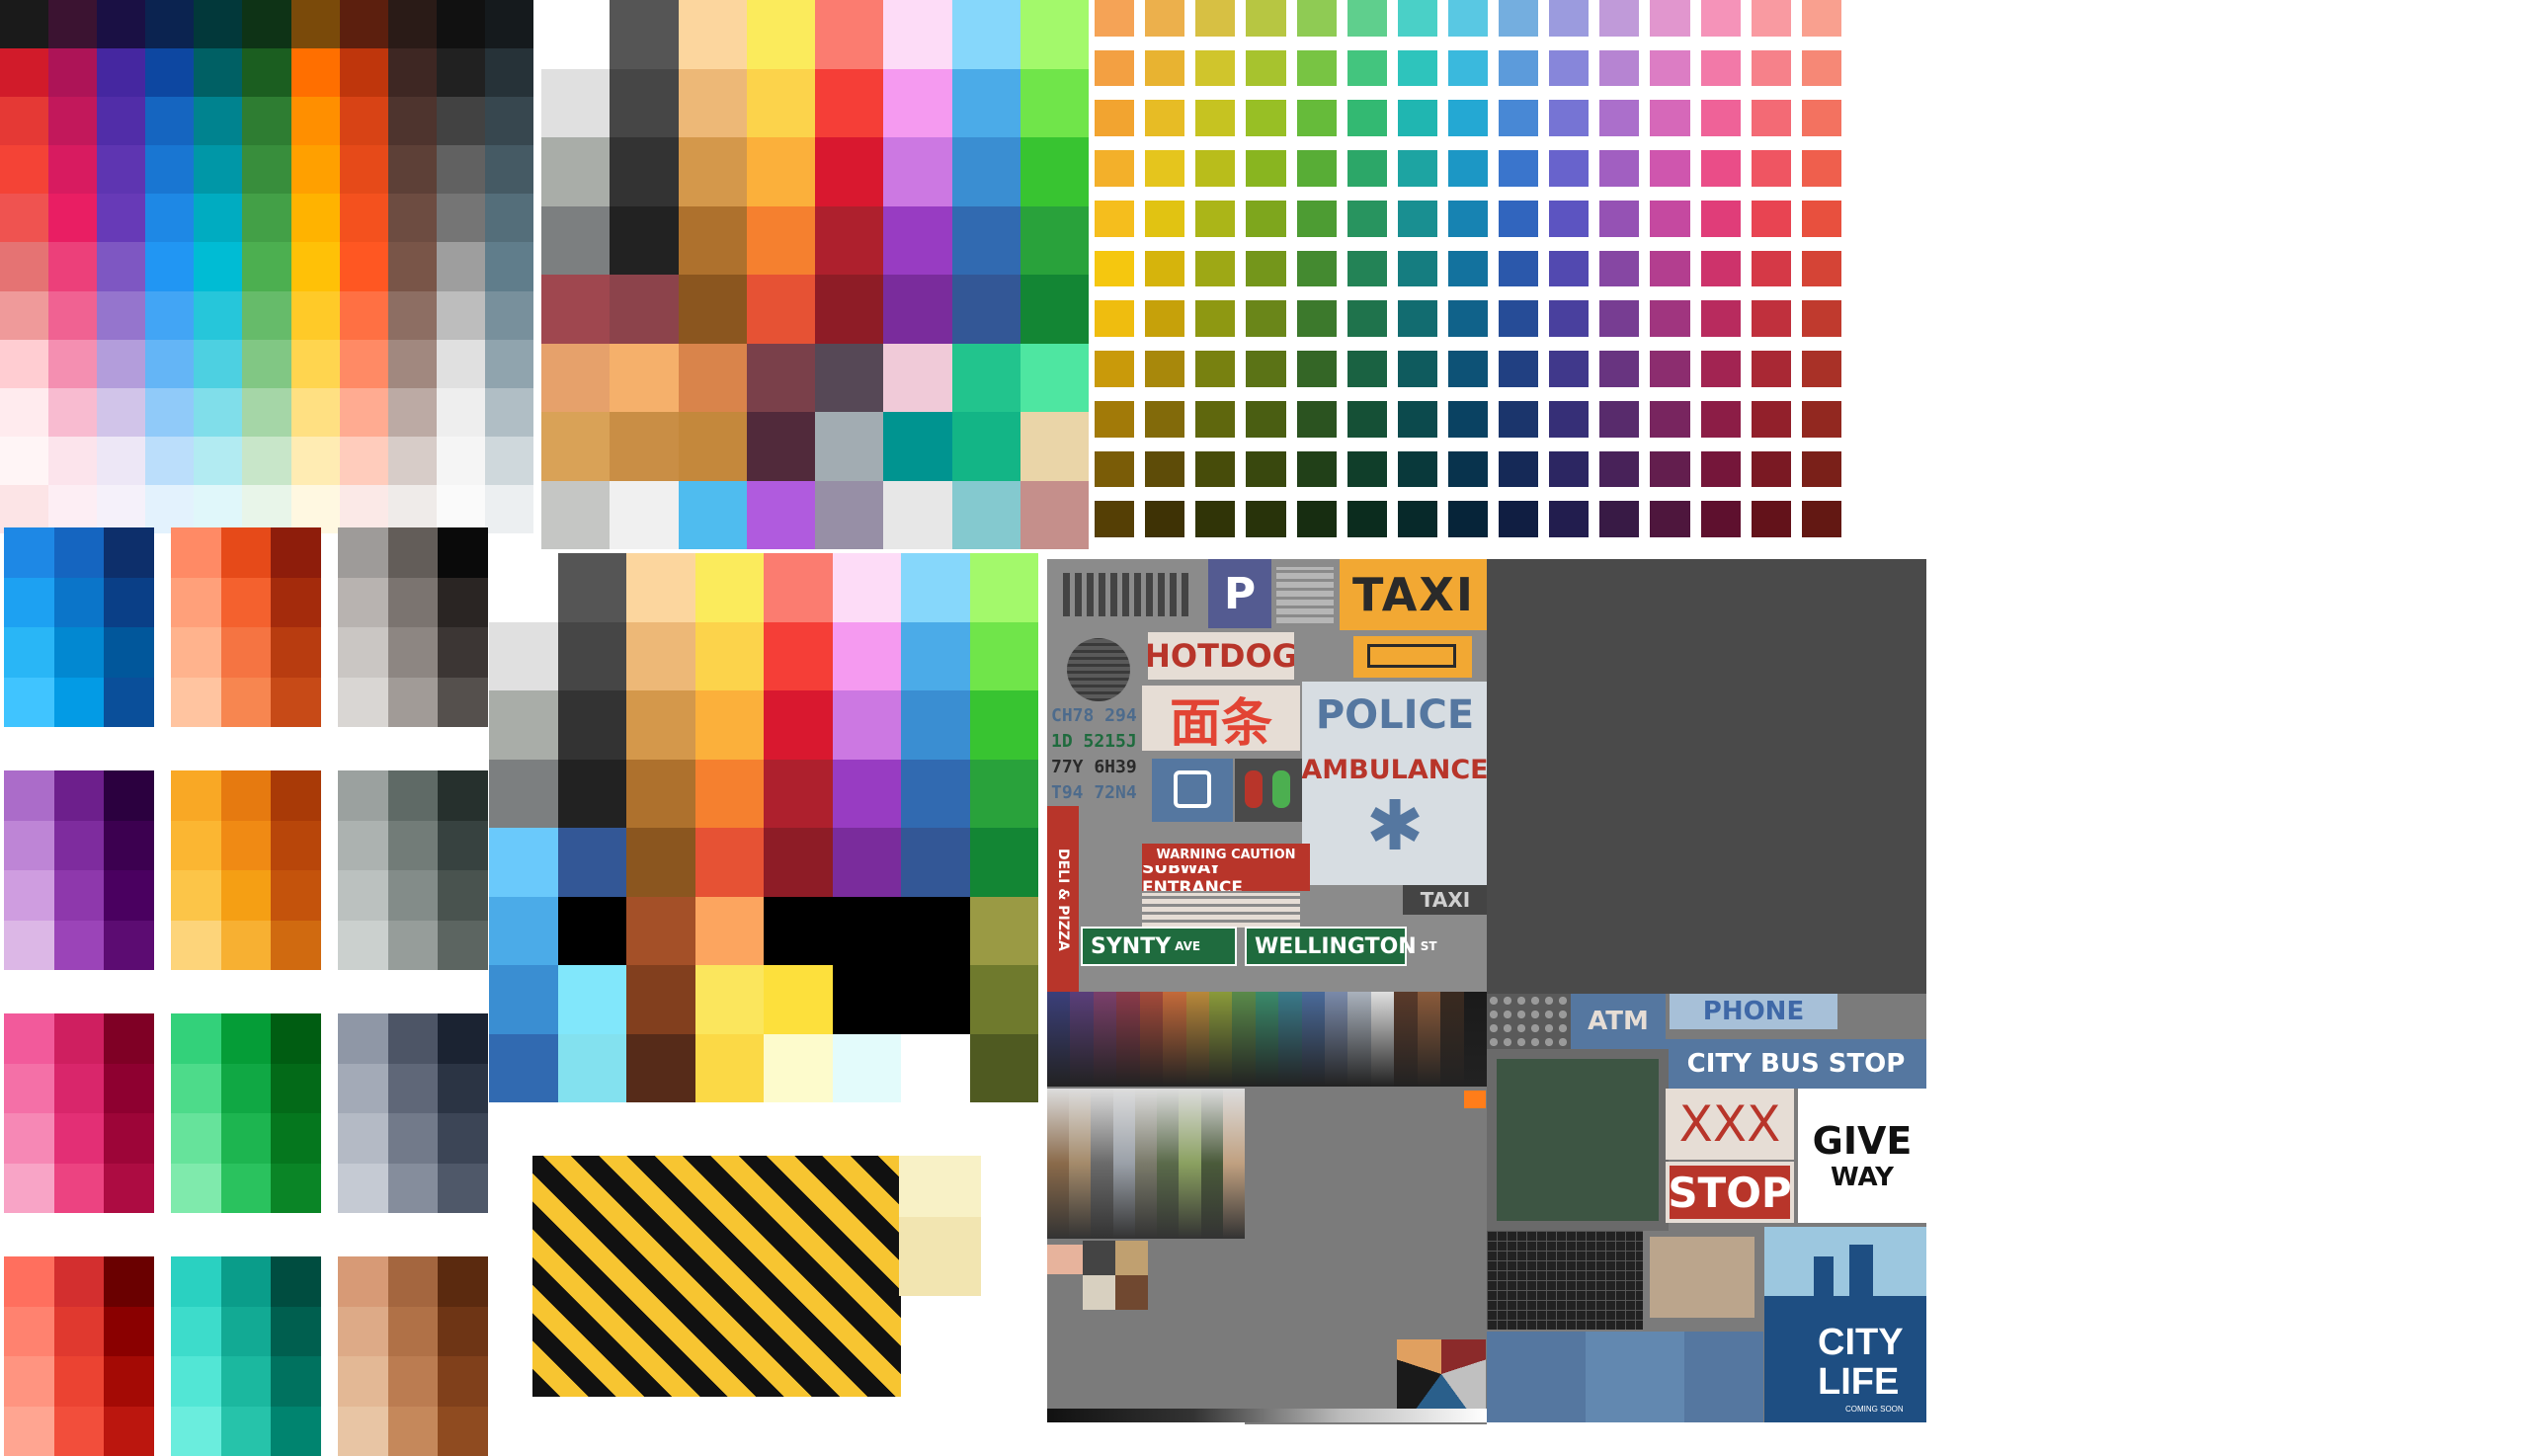 Image resolution: width=2529 pixels, height=1456 pixels. Describe the element at coordinates (1221, 911) in the screenshot. I see `timetable-panel` at that location.